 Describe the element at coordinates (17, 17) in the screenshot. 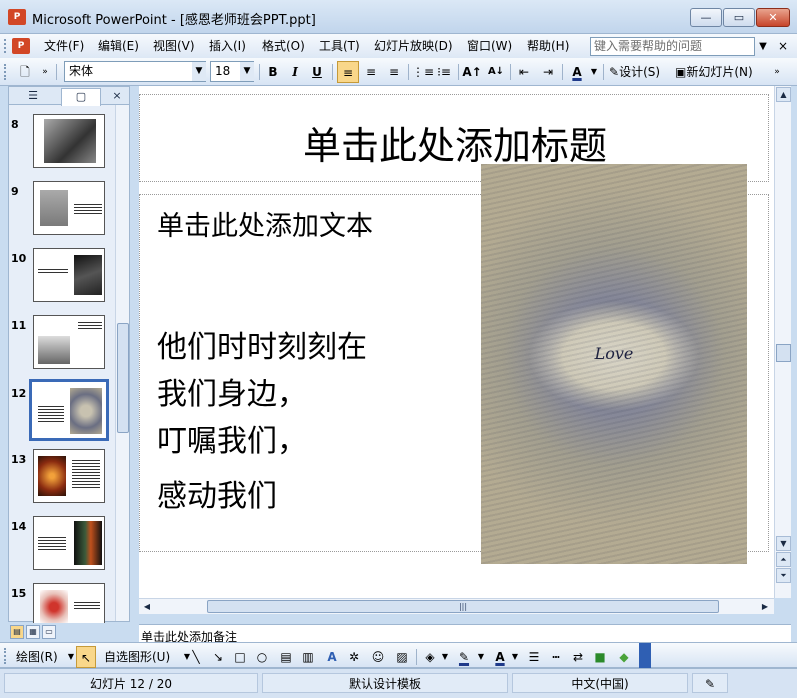

I see `powerpoint-icon: P` at that location.